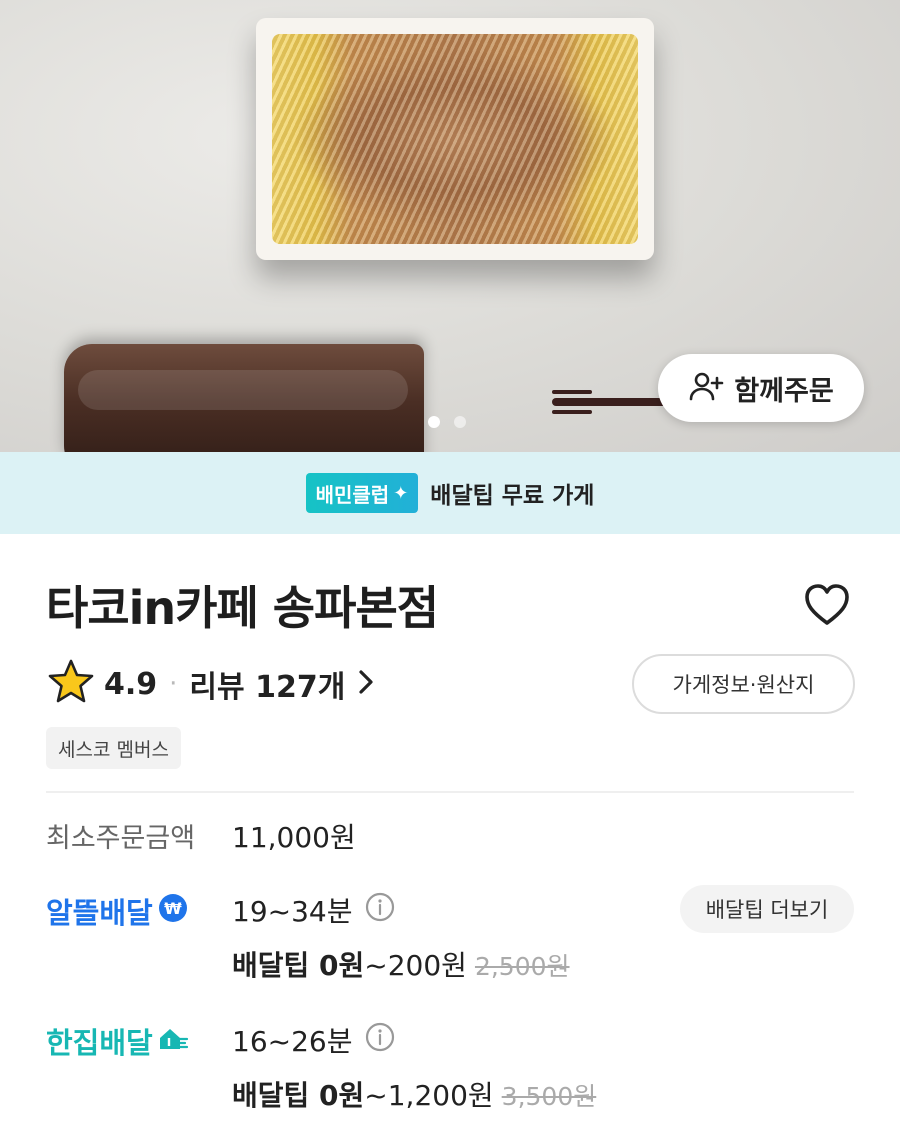 The image size is (900, 1144). I want to click on hanjib-brand-label: 한집배달, so click(99, 1043).